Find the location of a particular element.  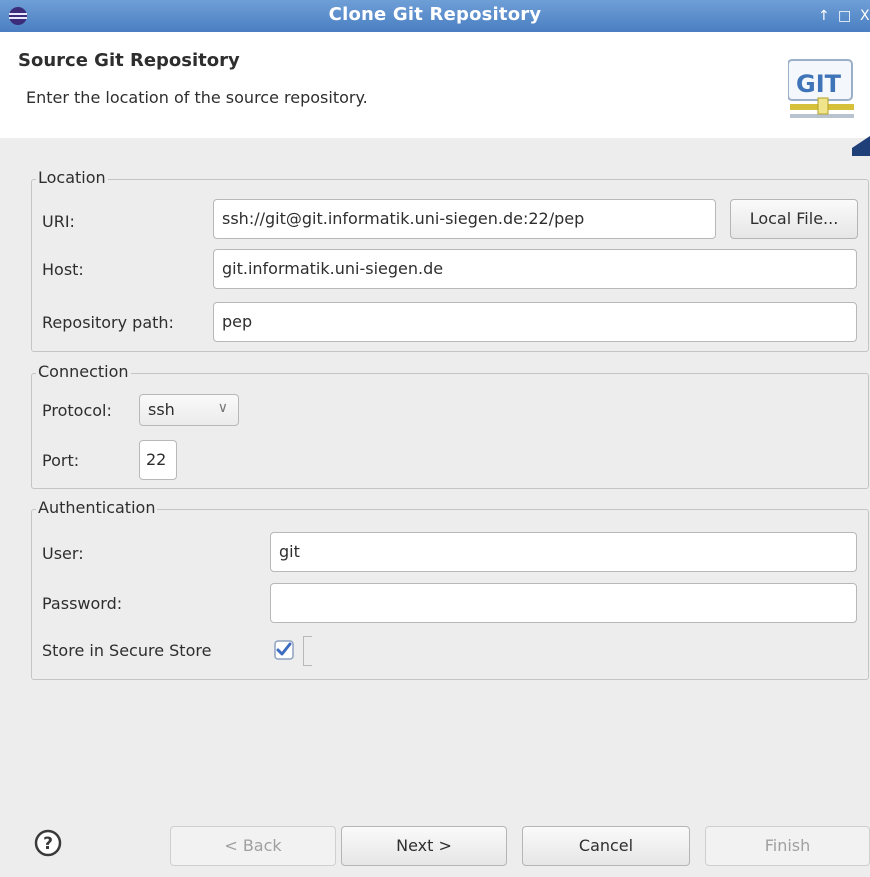

window-titlebar: Clone Git Repository ↑ □ X is located at coordinates (435, 16).